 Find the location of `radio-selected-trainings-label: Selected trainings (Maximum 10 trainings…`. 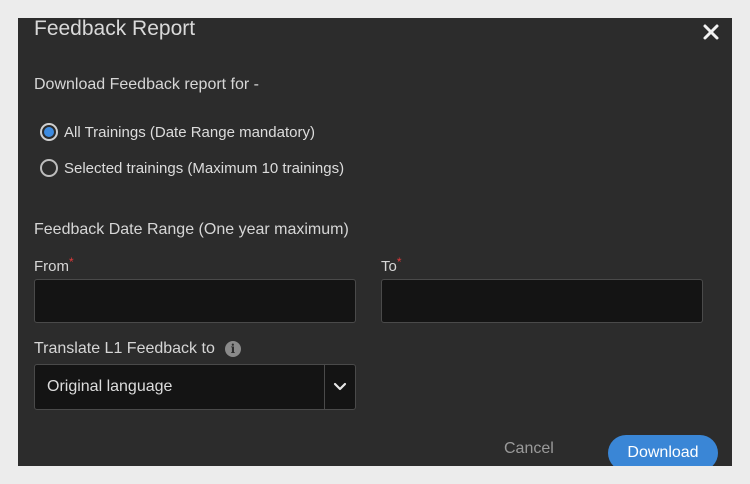

radio-selected-trainings-label: Selected trainings (Maximum 10 trainings… is located at coordinates (204, 168).